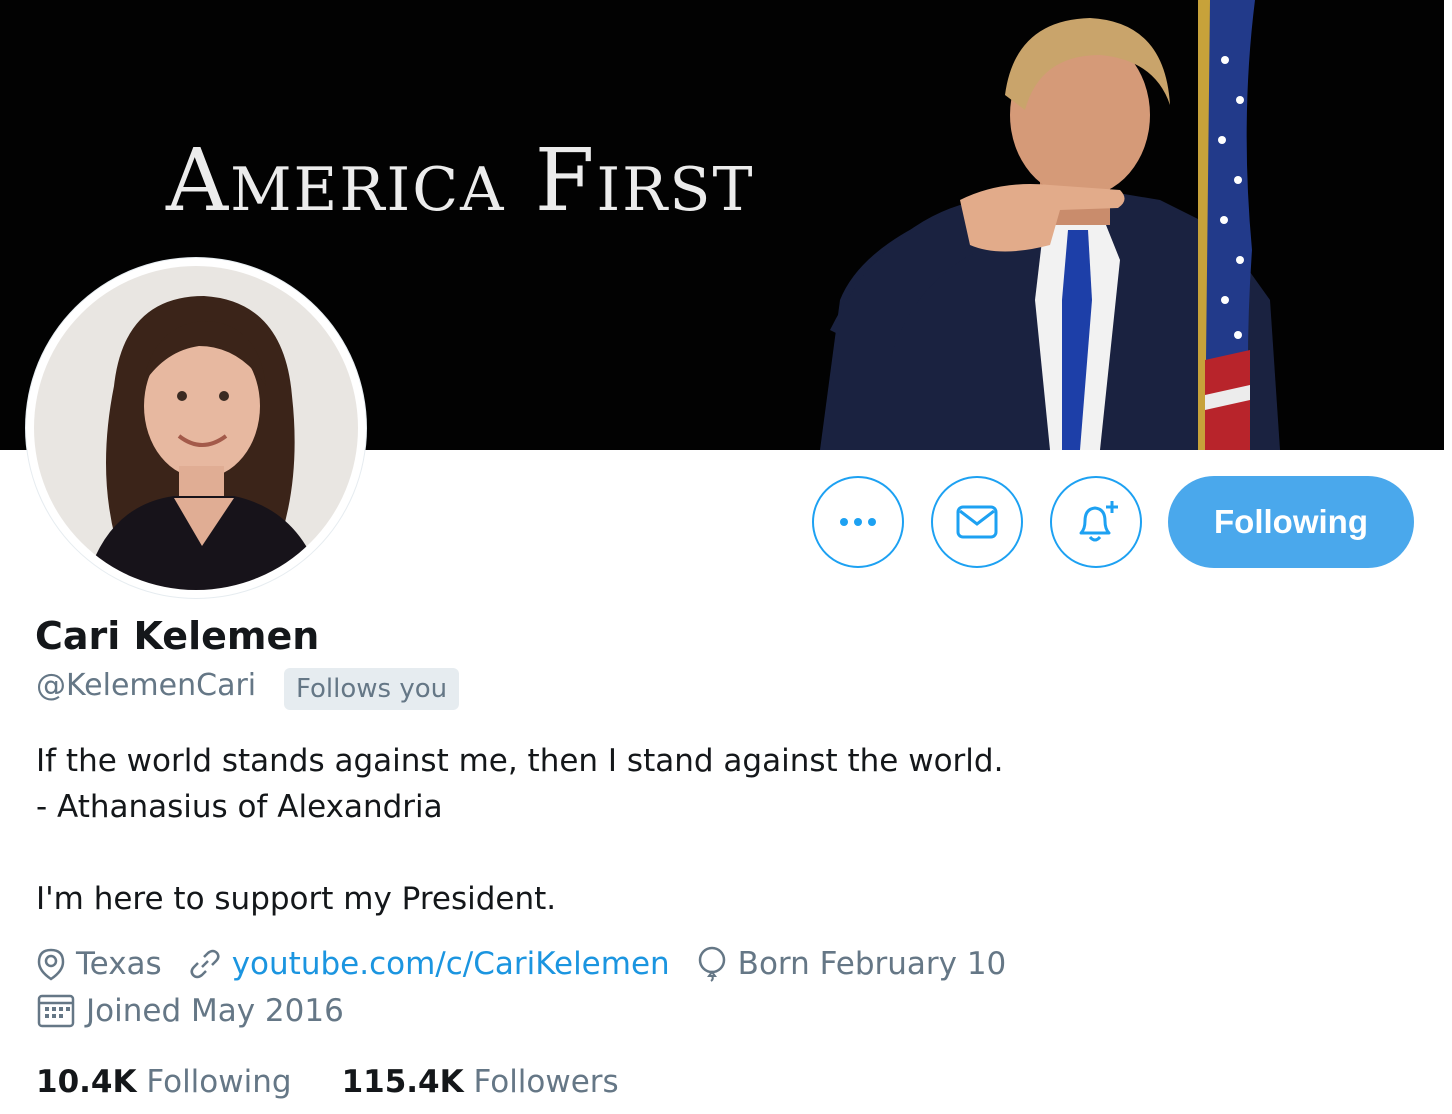  I want to click on link-icon, so click(205, 964).